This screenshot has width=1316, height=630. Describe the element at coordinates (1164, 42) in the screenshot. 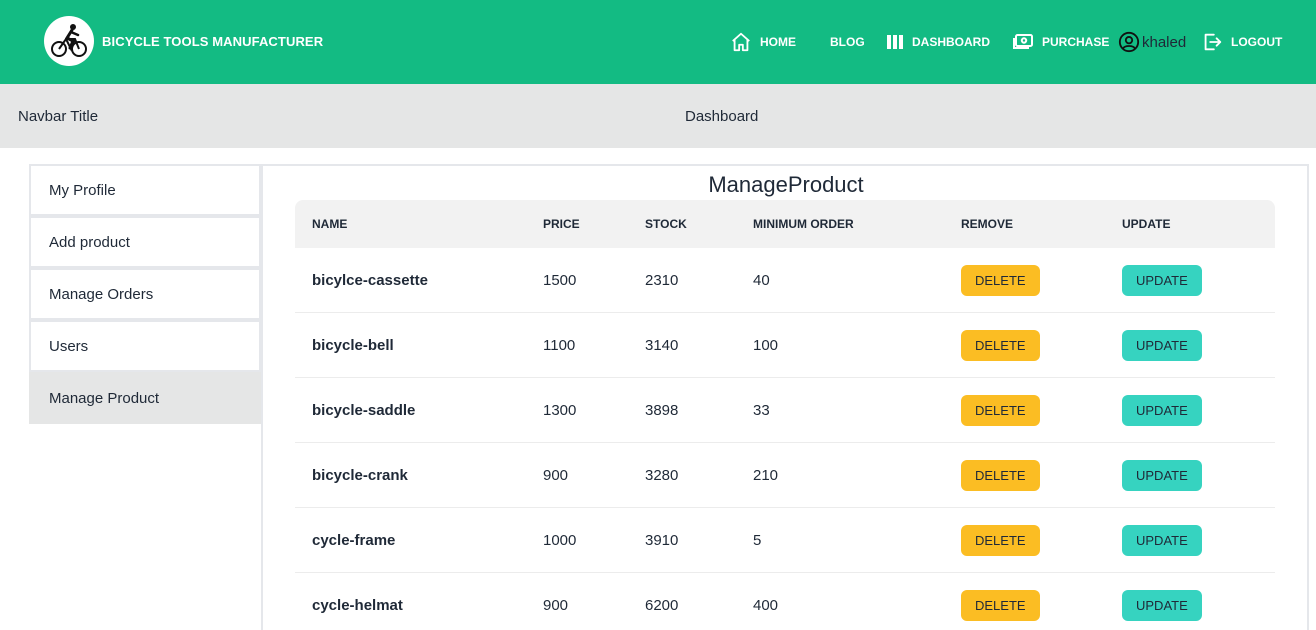

I see `nav-user-name: khaled` at that location.